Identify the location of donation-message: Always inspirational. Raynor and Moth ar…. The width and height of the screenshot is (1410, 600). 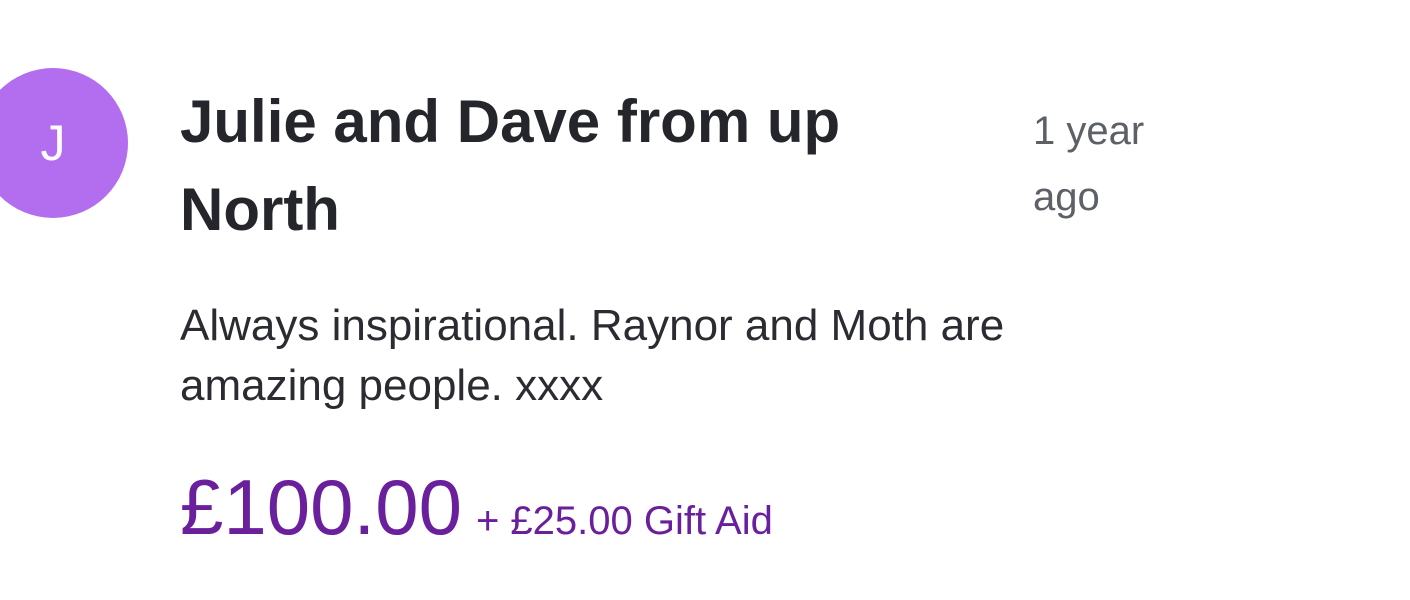
(592, 355).